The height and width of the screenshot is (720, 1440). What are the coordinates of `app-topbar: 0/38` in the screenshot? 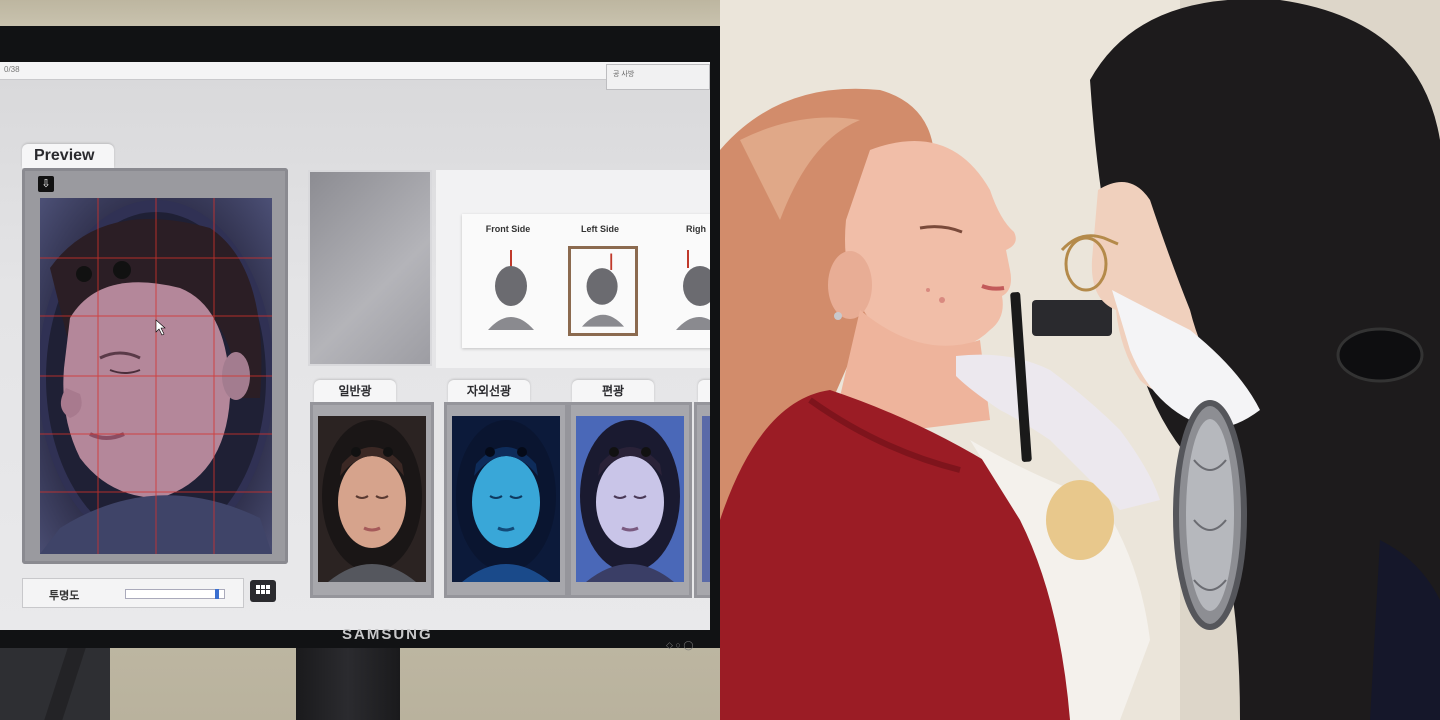 It's located at (355, 71).